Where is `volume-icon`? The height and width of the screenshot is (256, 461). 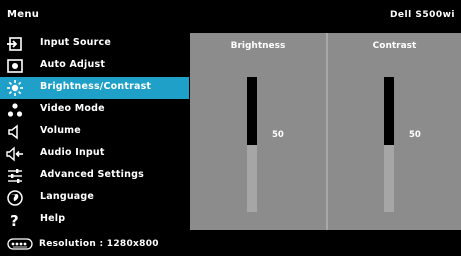 volume-icon is located at coordinates (13, 132).